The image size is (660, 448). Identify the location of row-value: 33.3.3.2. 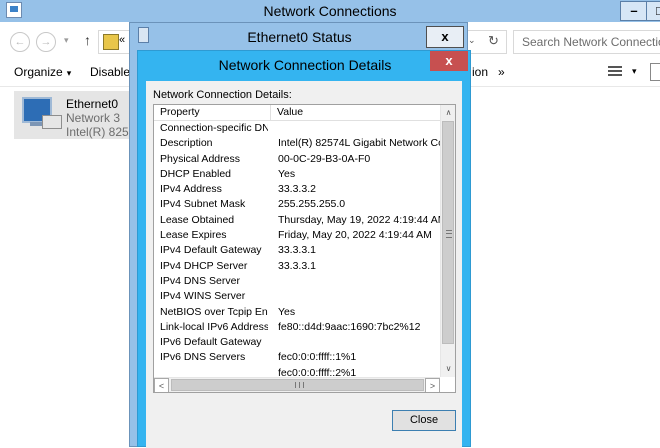
(297, 189).